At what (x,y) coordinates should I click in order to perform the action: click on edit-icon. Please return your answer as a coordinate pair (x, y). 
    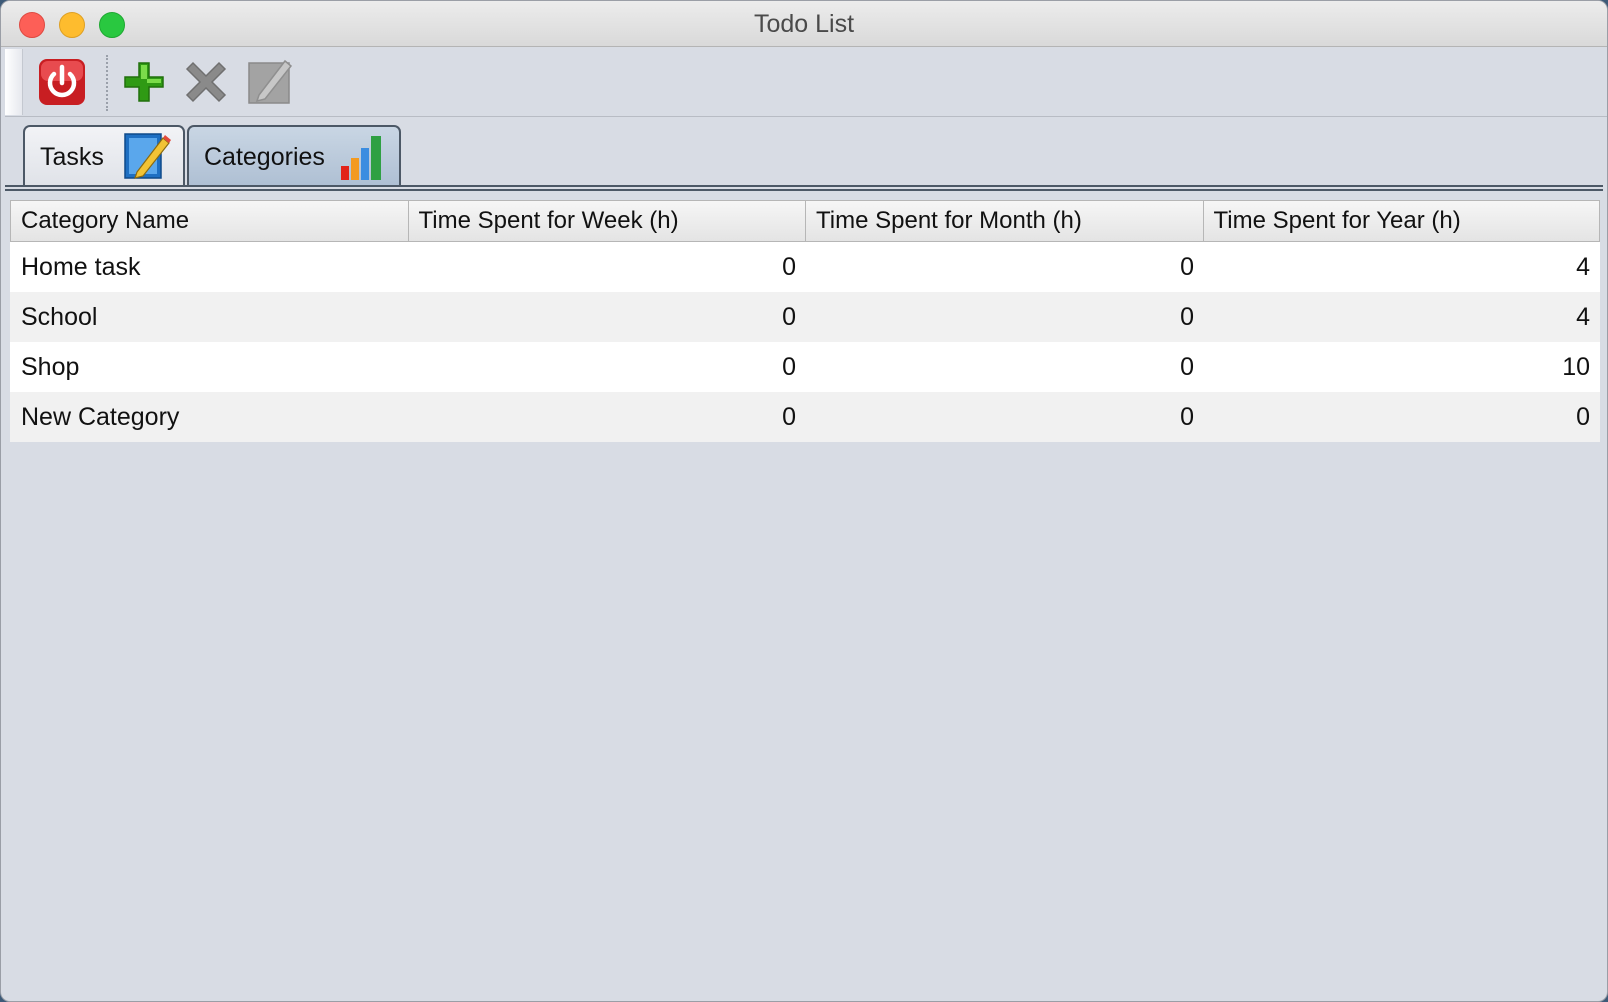
    Looking at the image, I should click on (270, 81).